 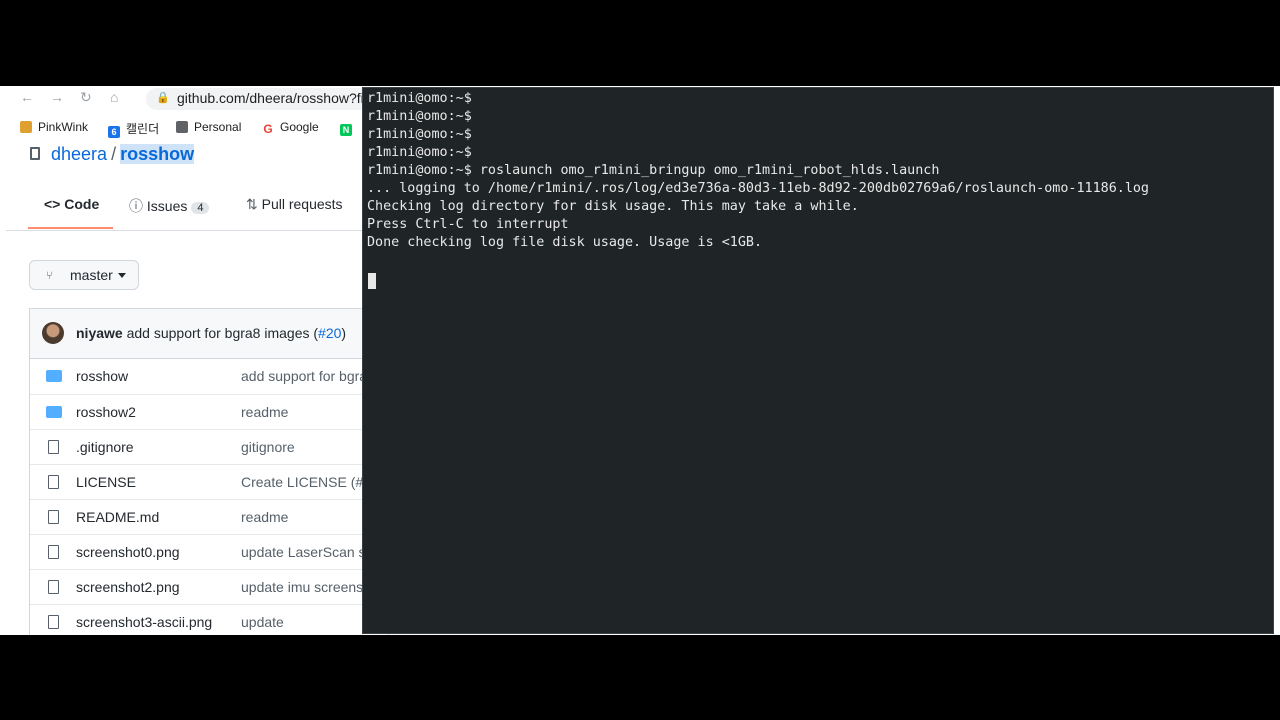 I want to click on commit-message-link: add support for bgra8 images (, so click(x=222, y=333).